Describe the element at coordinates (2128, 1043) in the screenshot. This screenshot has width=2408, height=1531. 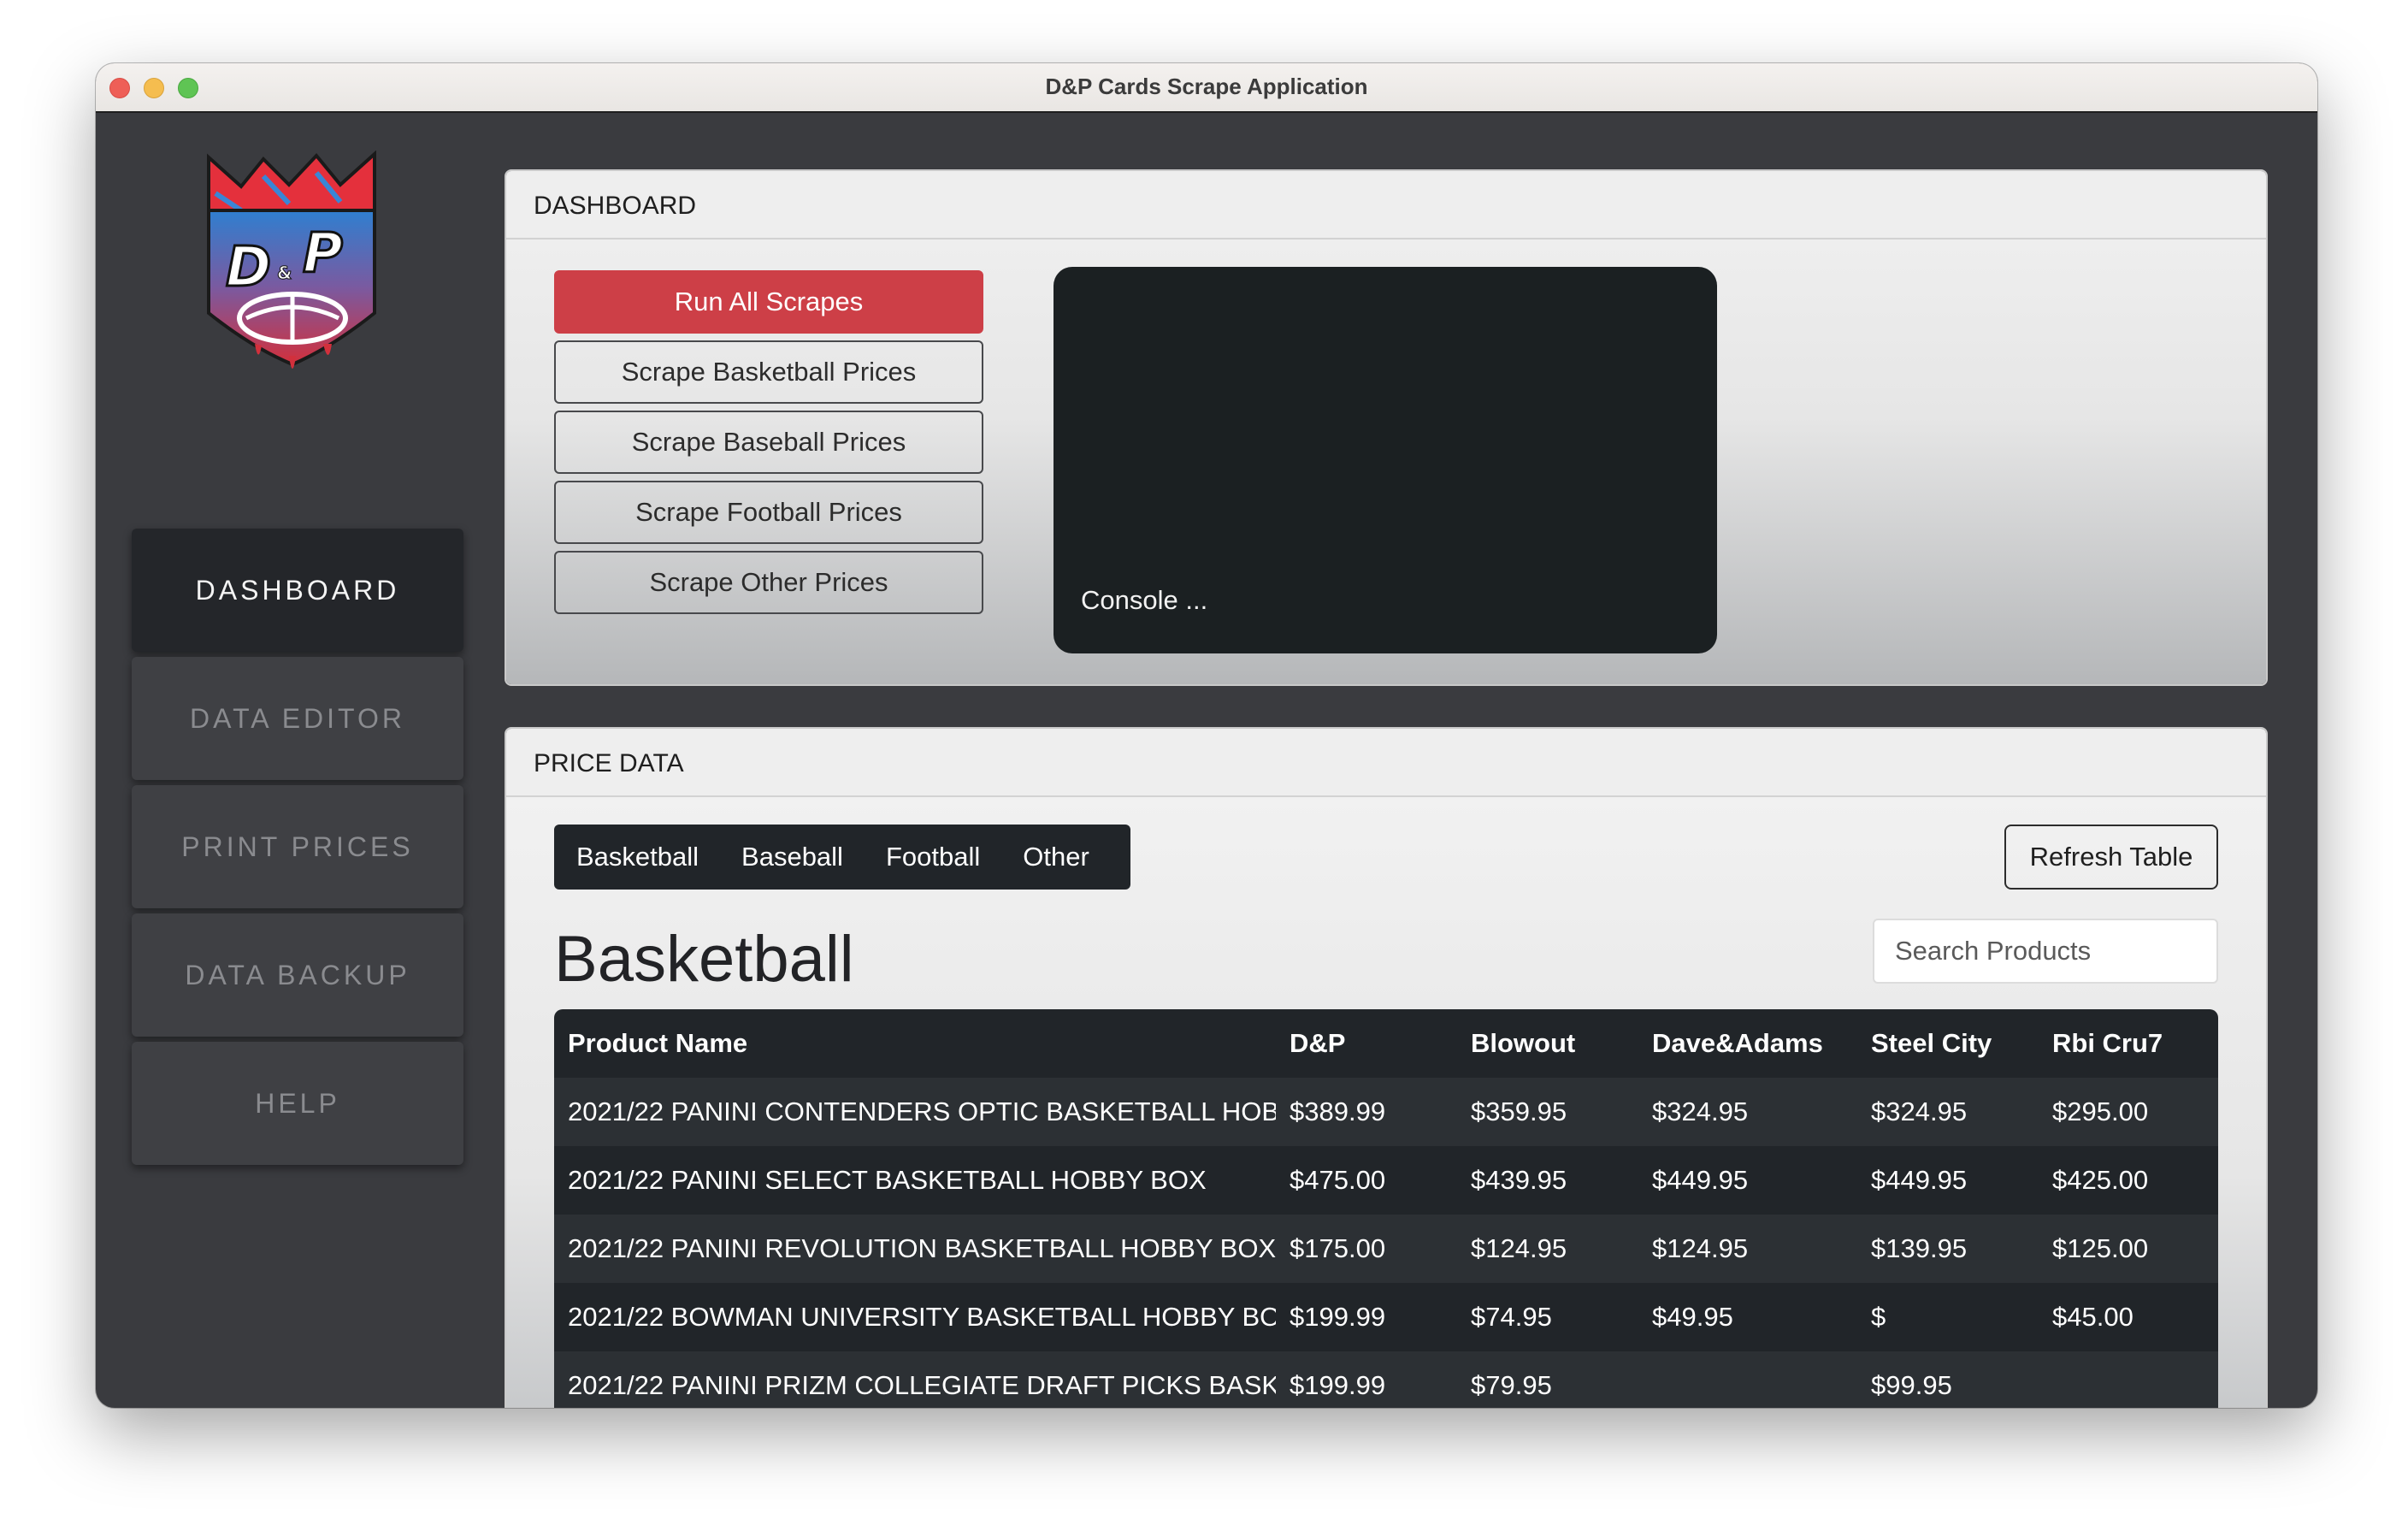
I see `column-header: Rbi Cru7` at that location.